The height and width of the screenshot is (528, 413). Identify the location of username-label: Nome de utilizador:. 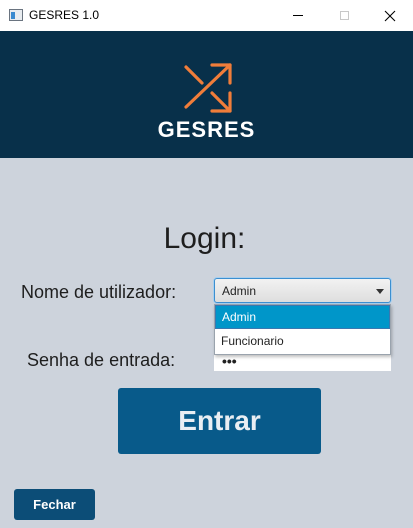
(99, 292).